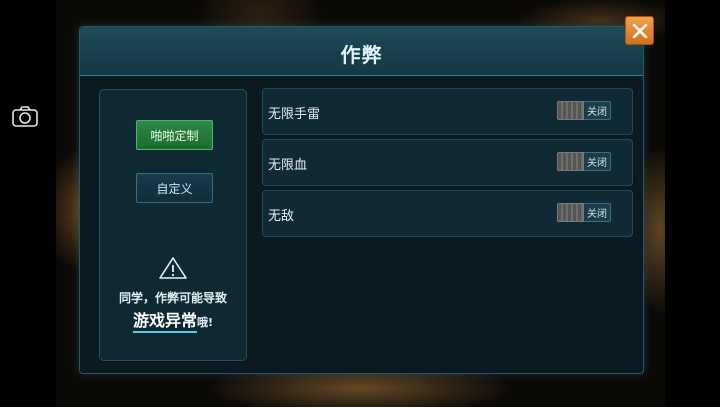 This screenshot has width=720, height=407. I want to click on cheat-row-unlimited-grenades: 无限手雷 关闭, so click(447, 111).